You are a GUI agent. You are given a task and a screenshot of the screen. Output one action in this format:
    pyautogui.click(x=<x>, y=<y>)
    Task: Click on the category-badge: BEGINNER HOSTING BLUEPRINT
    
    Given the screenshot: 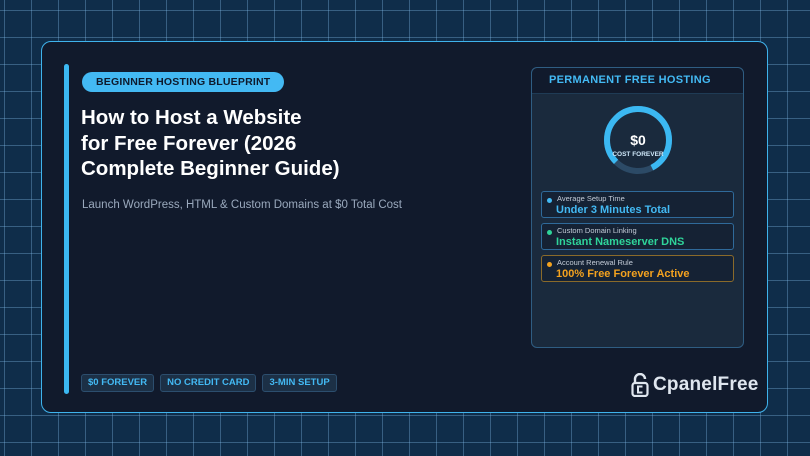 What is the action you would take?
    pyautogui.click(x=183, y=82)
    